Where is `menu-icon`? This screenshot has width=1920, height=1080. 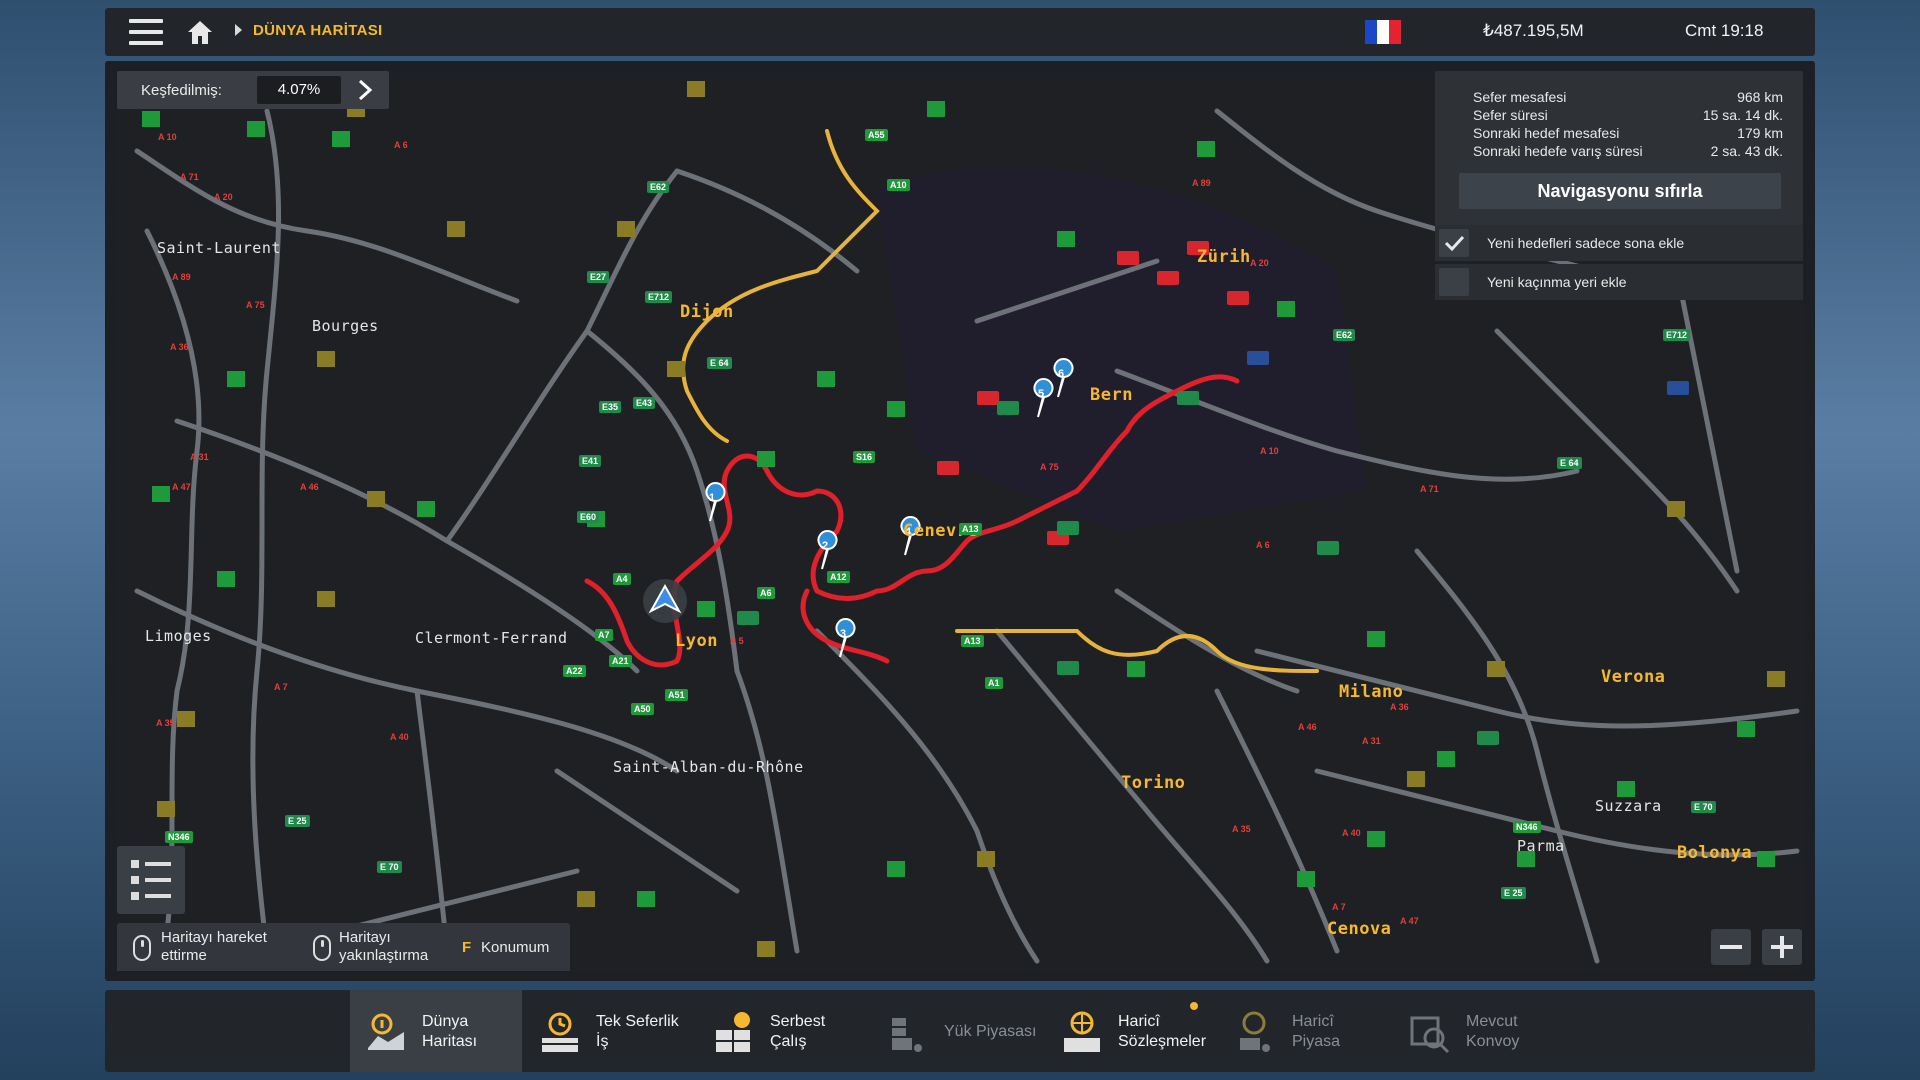 menu-icon is located at coordinates (146, 32).